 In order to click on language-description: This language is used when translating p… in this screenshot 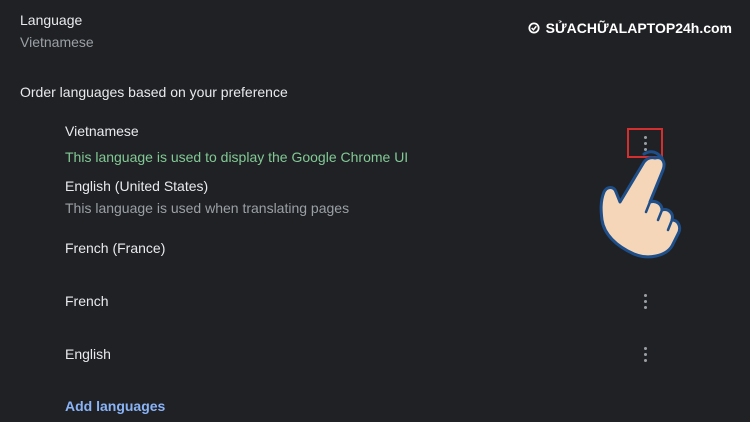, I will do `click(207, 208)`.